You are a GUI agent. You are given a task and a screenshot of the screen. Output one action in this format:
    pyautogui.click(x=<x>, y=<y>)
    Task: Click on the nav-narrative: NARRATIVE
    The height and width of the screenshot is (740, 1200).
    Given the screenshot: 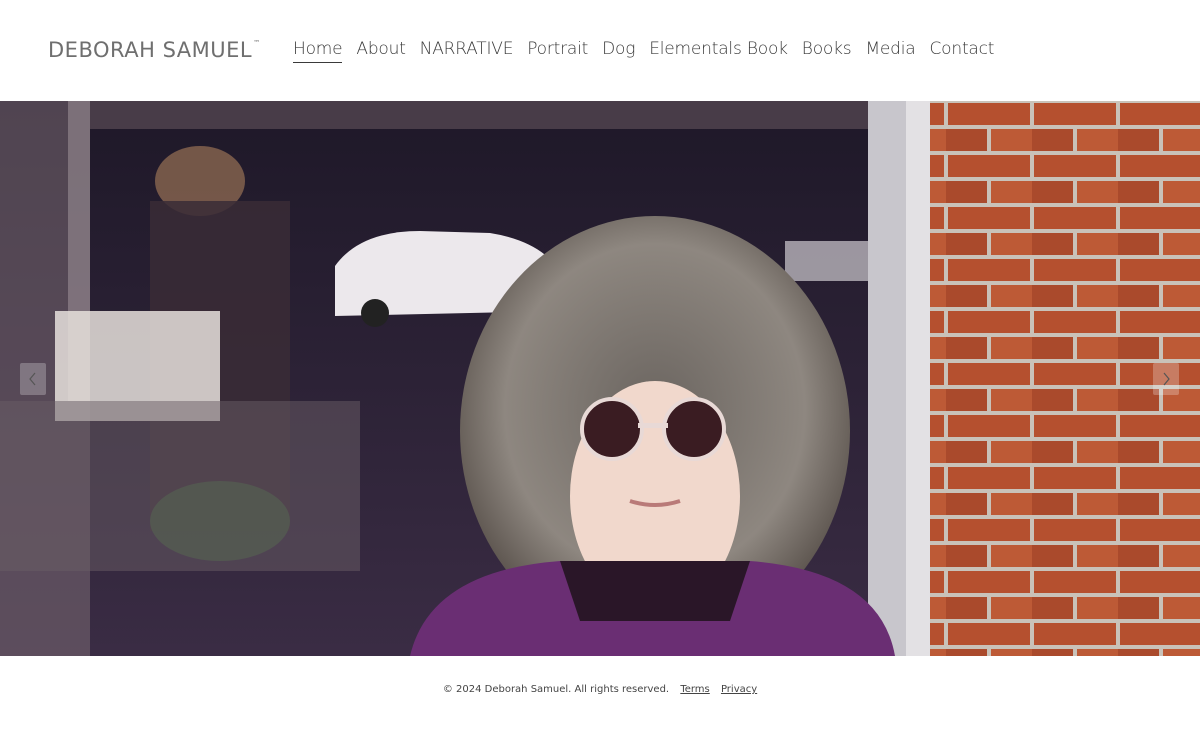 What is the action you would take?
    pyautogui.click(x=467, y=51)
    